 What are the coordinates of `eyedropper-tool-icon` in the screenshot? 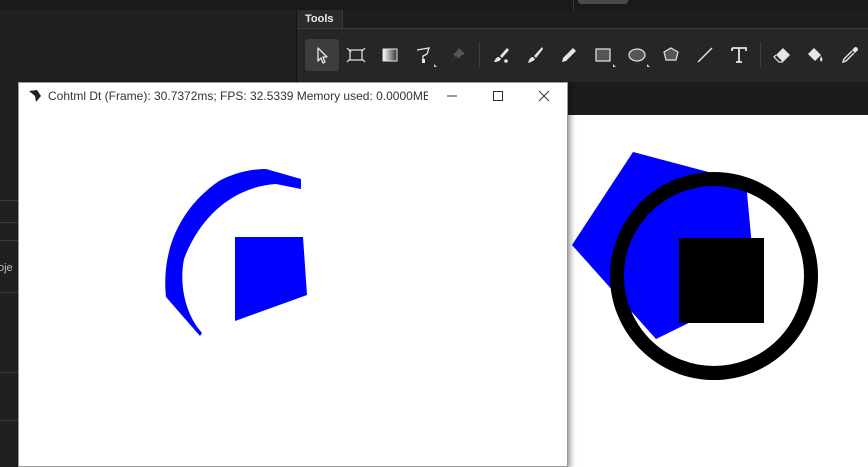 It's located at (849, 55).